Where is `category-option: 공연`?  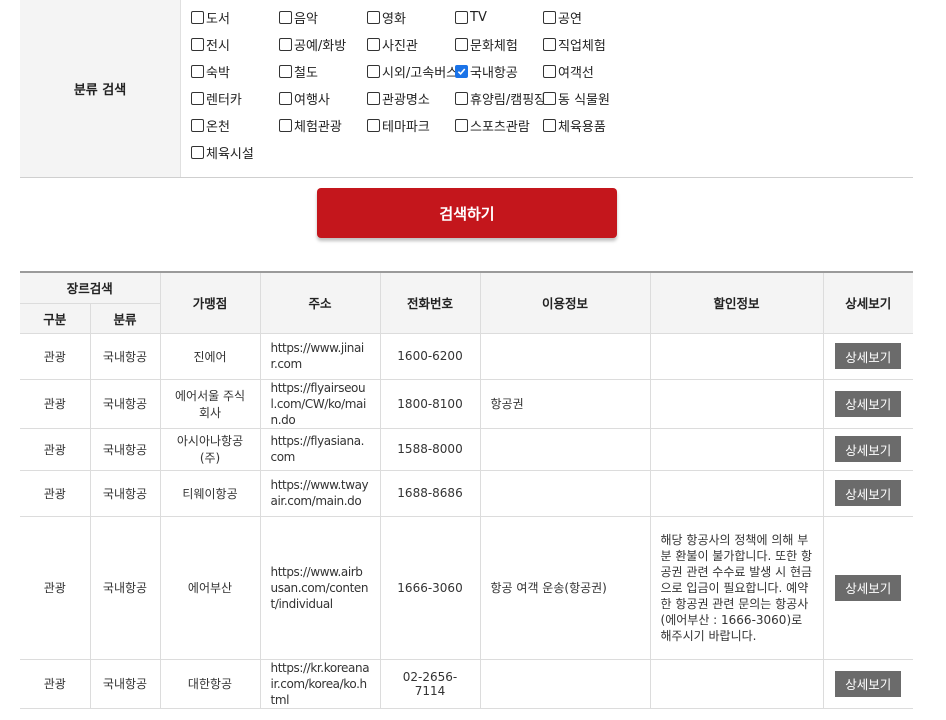 category-option: 공연 is located at coordinates (562, 17).